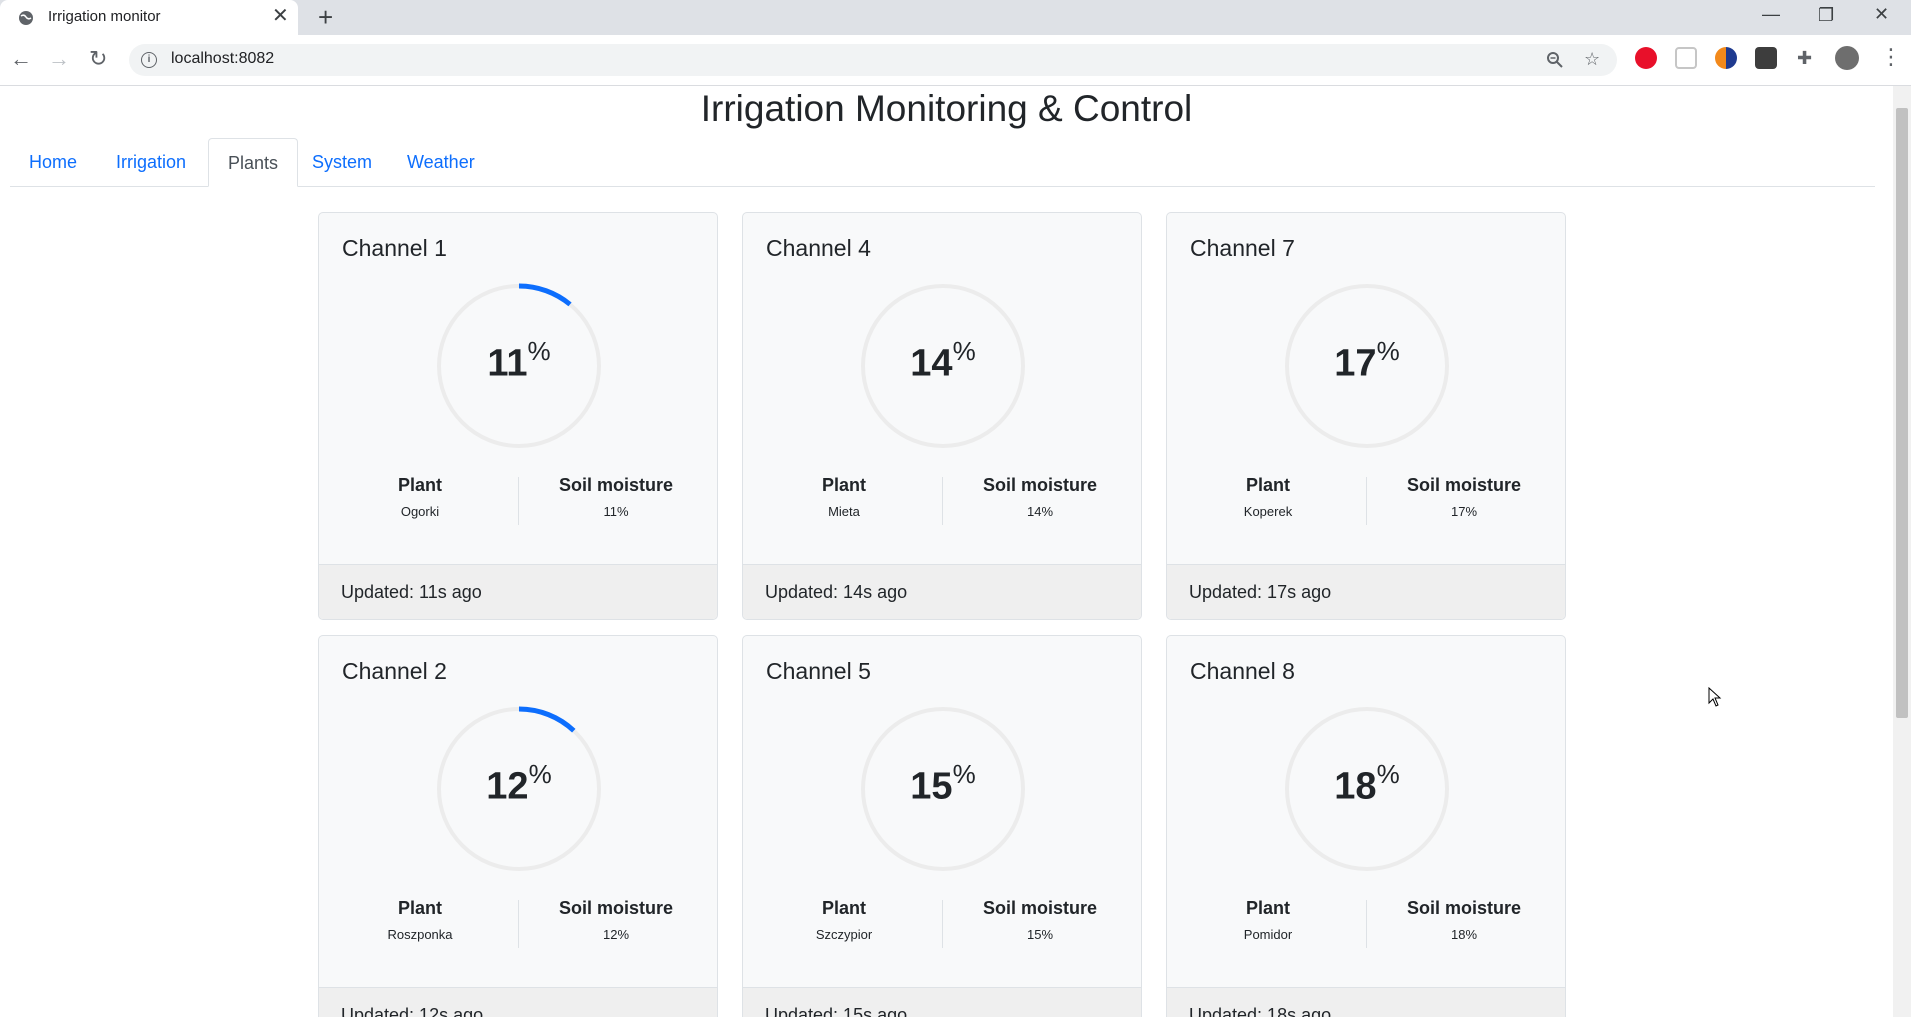  Describe the element at coordinates (411, 592) in the screenshot. I see `updated-text: Updated: 11s ago` at that location.